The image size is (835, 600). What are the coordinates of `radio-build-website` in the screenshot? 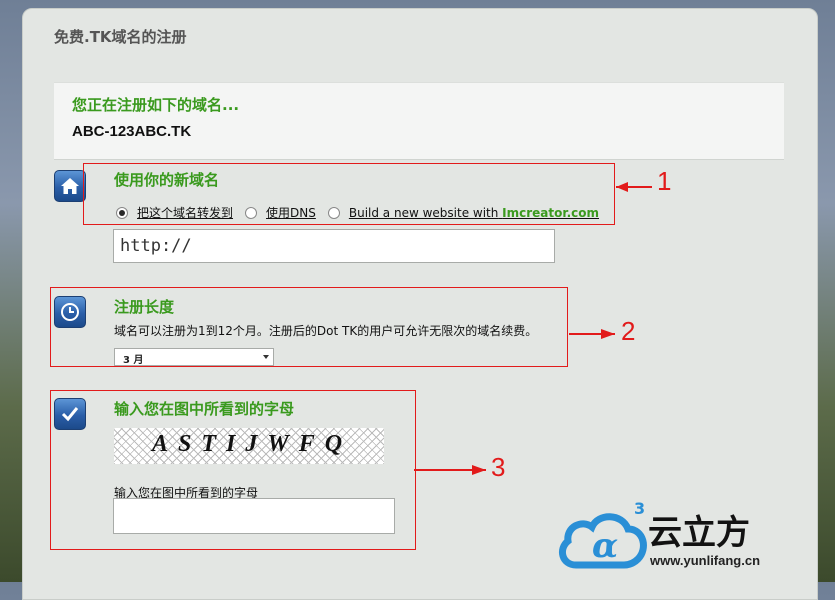 It's located at (333, 212).